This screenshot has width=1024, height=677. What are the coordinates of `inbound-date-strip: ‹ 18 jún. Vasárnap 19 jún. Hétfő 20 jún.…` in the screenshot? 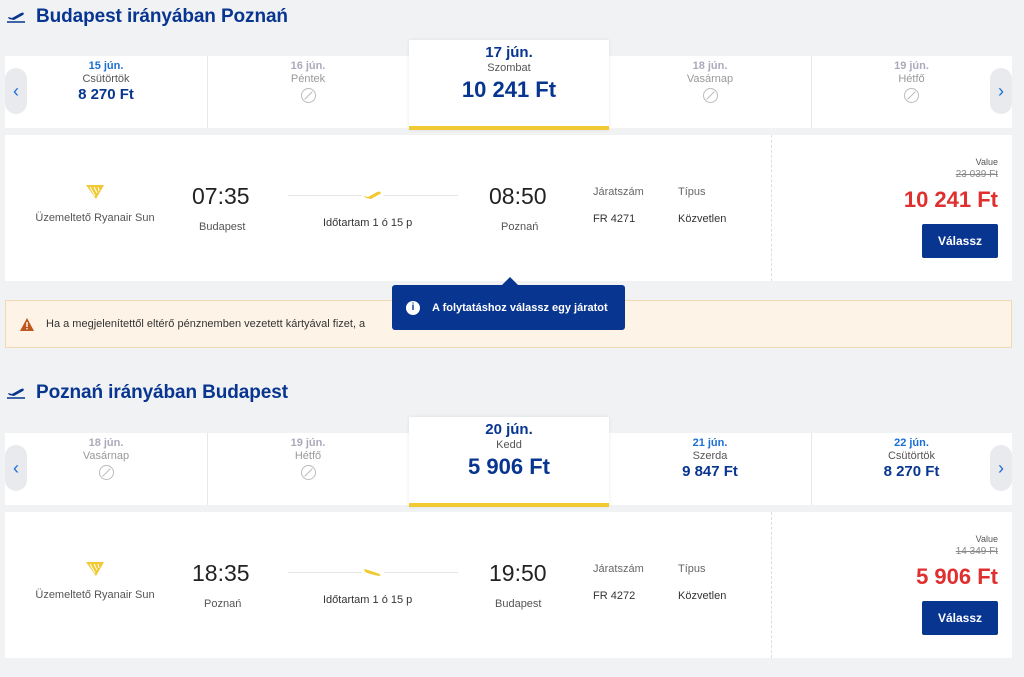 It's located at (508, 462).